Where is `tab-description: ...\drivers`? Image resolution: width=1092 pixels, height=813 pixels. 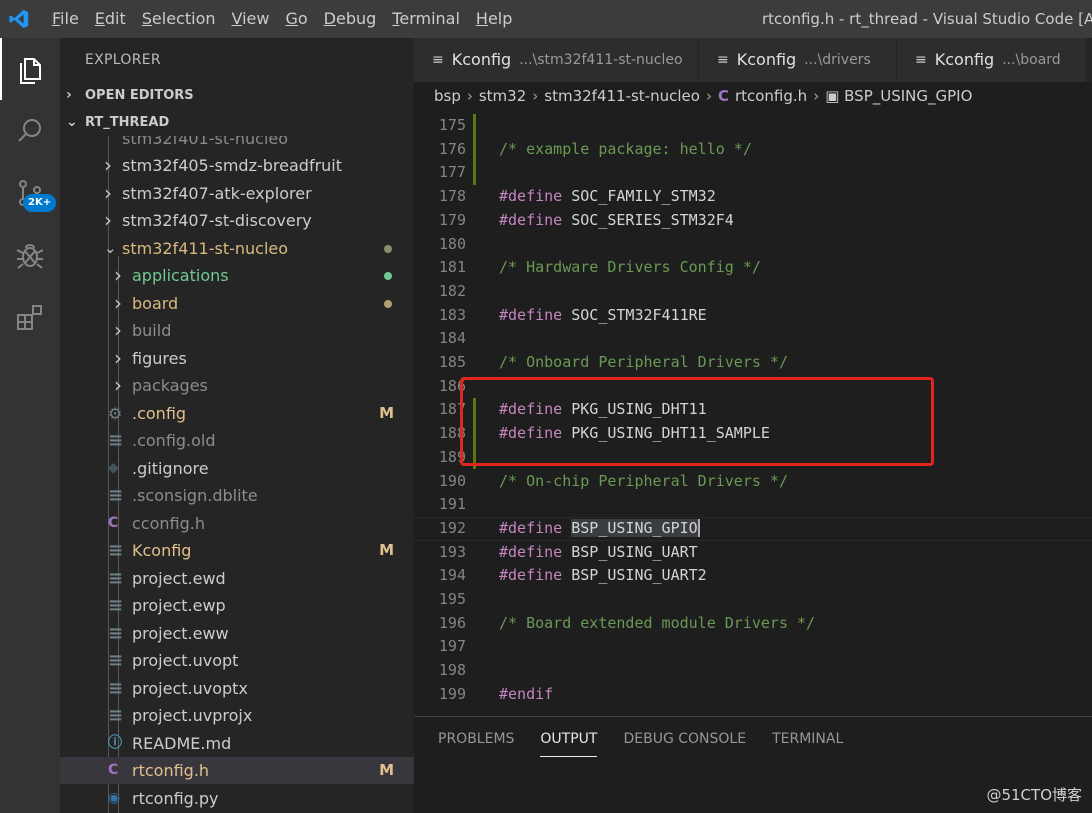 tab-description: ...\drivers is located at coordinates (837, 60).